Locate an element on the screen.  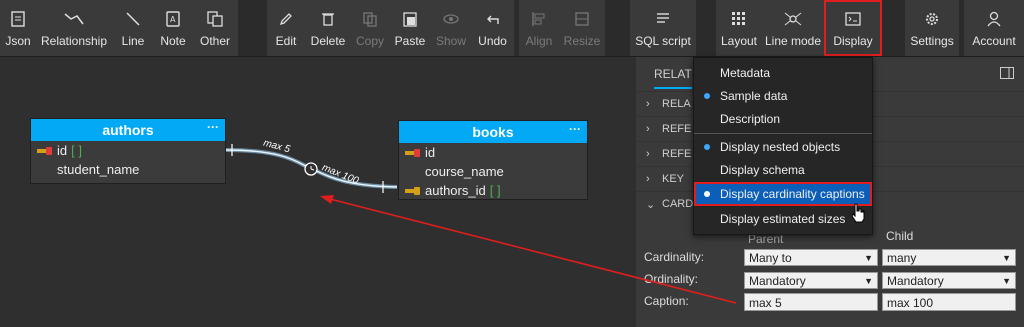
menu-item-estimated-sizes: Display estimated sizes is located at coordinates (783, 219).